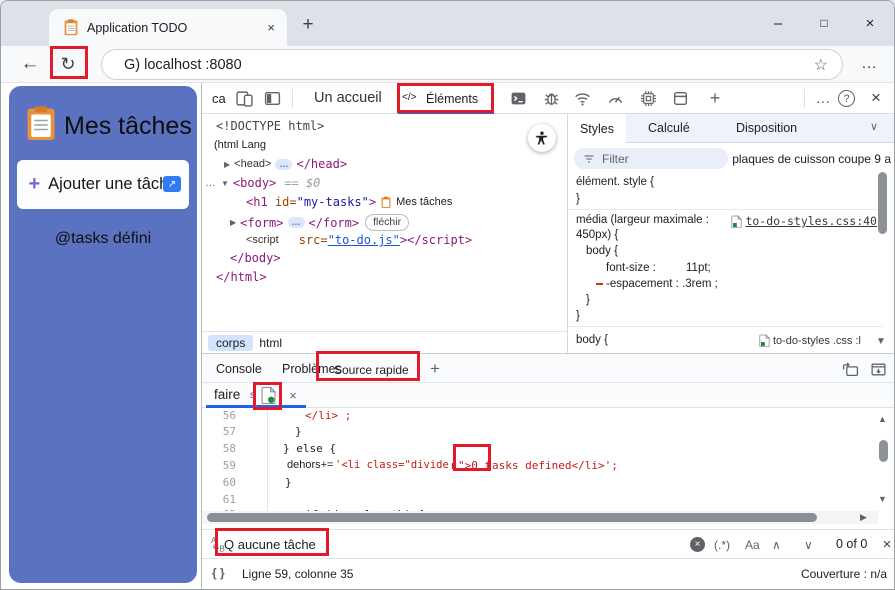  What do you see at coordinates (348, 98) in the screenshot?
I see `tab-welcome: Un accueil` at bounding box center [348, 98].